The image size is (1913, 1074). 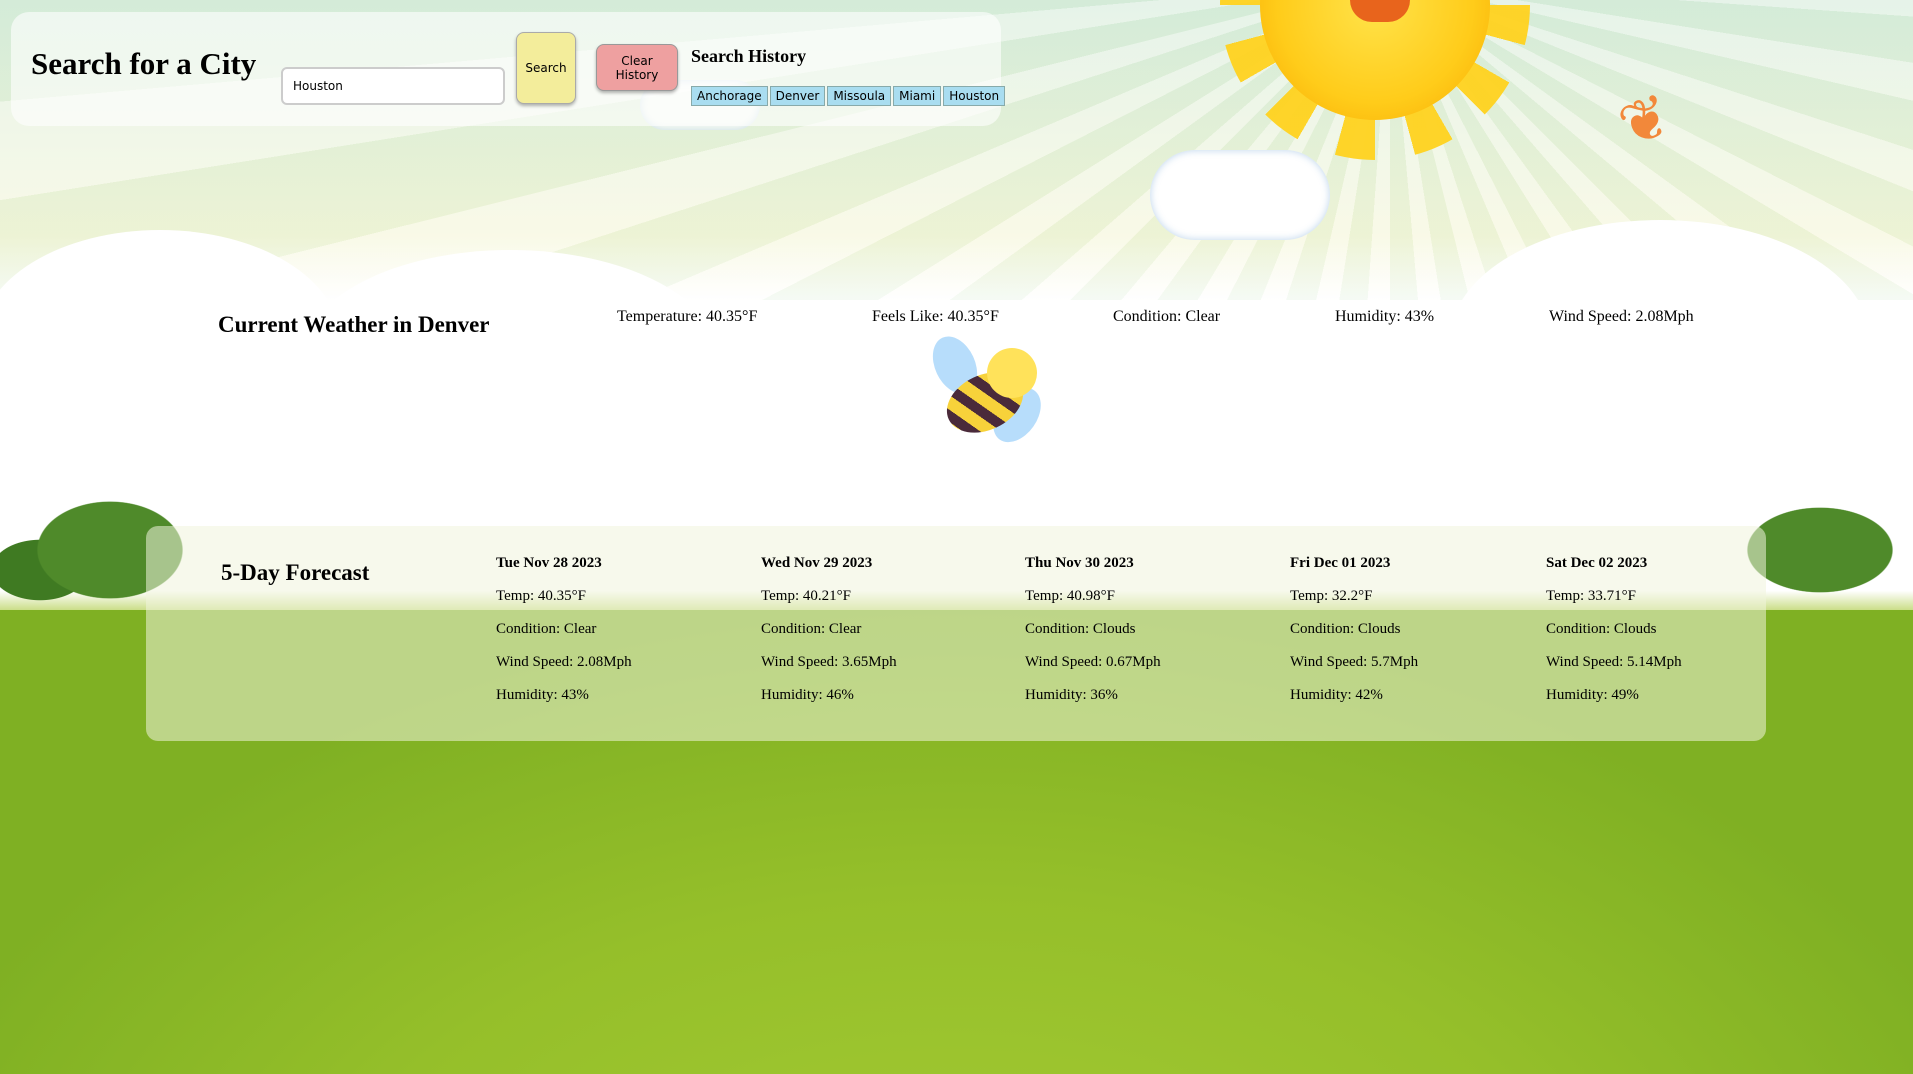 I want to click on search-button: Search, so click(x=546, y=68).